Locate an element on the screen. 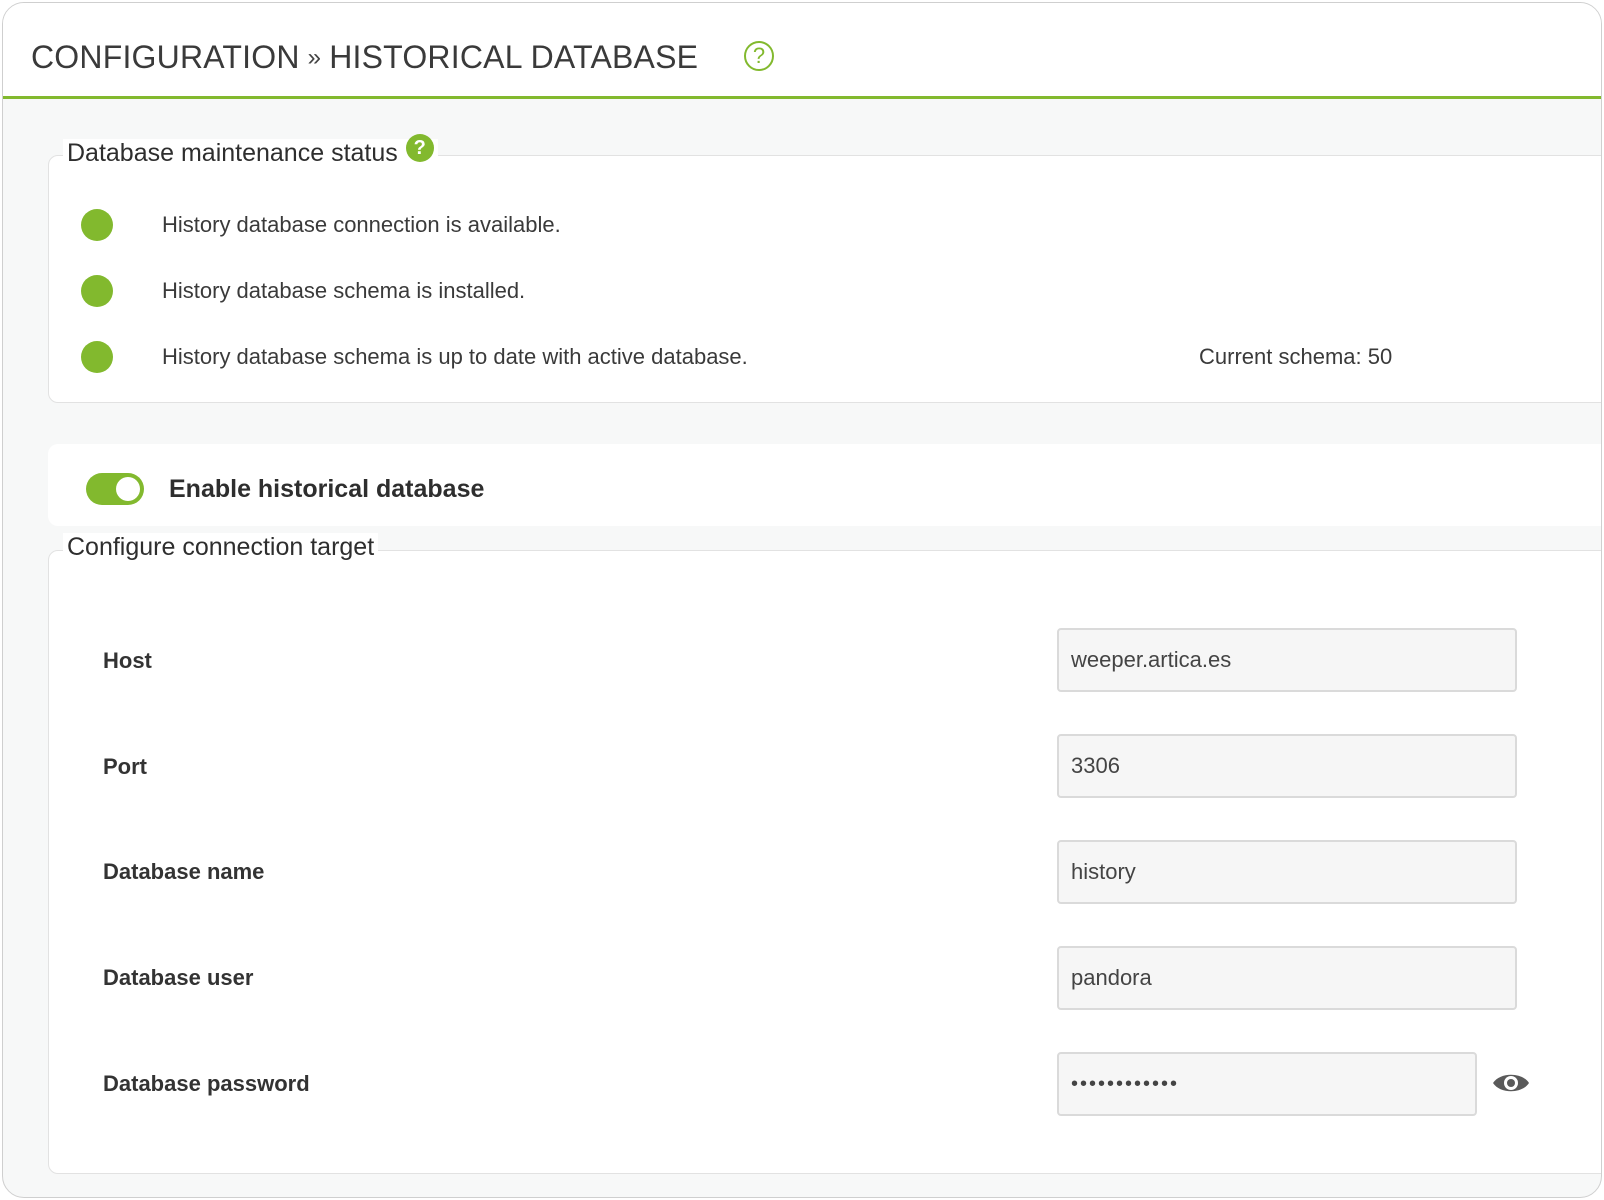 The width and height of the screenshot is (1604, 1200). connection-target-label: Configure connection target is located at coordinates (221, 547).